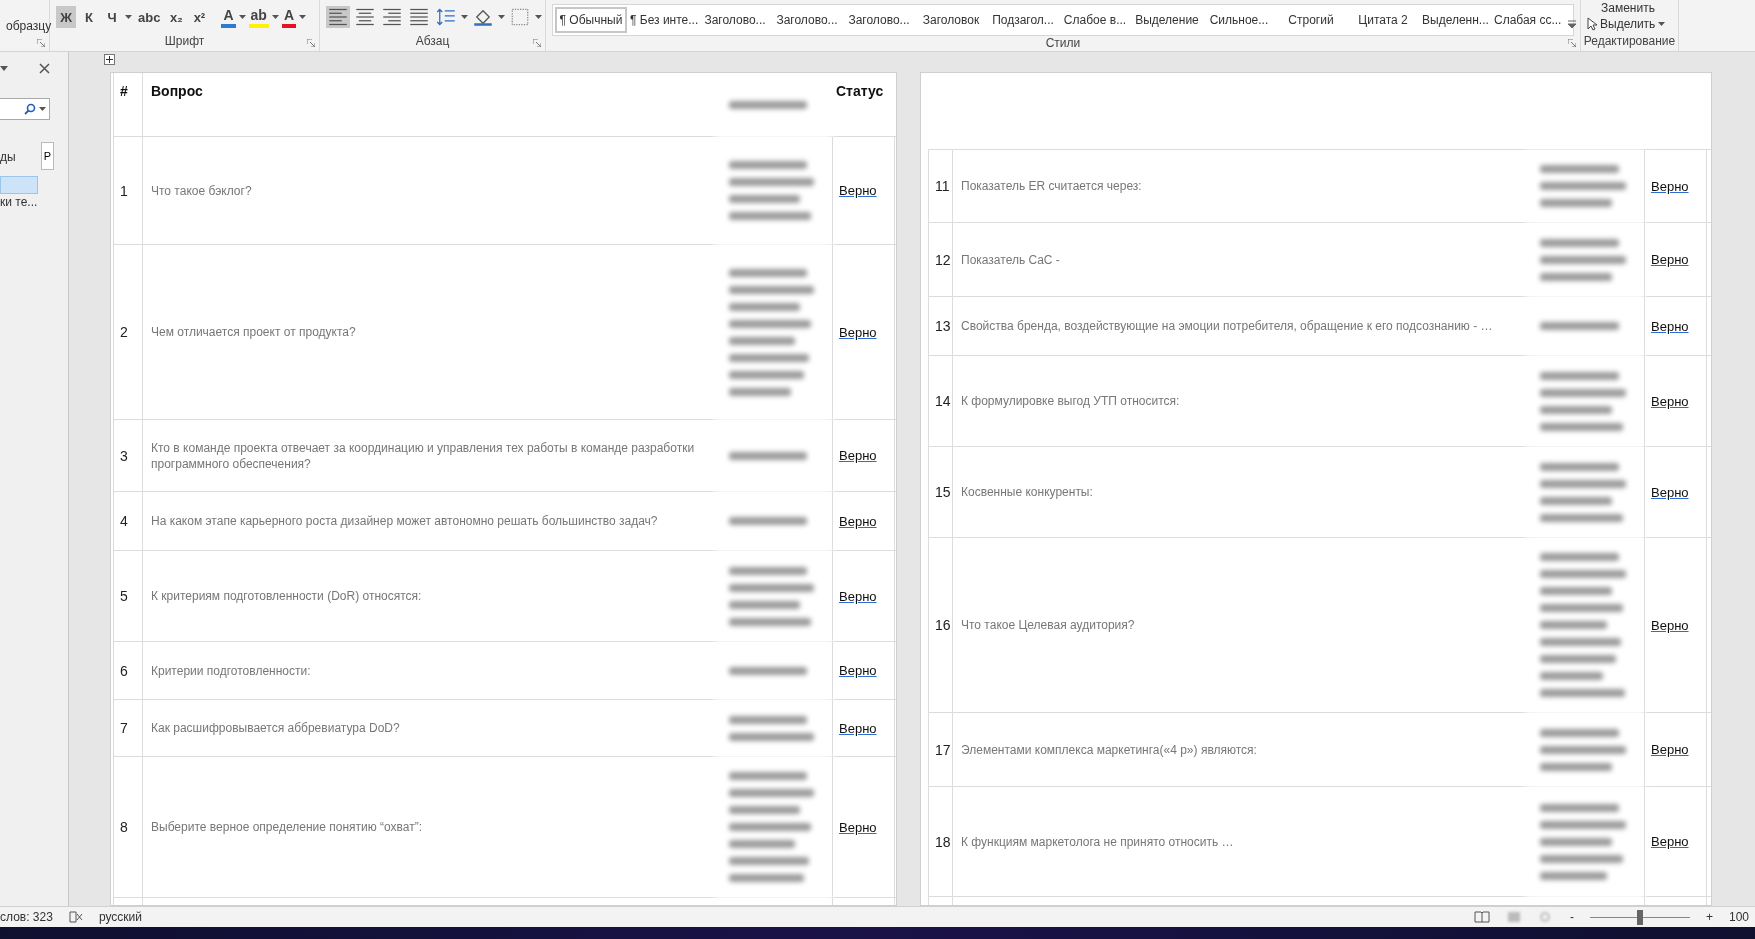  What do you see at coordinates (943, 492) in the screenshot?
I see `row-number: 15` at bounding box center [943, 492].